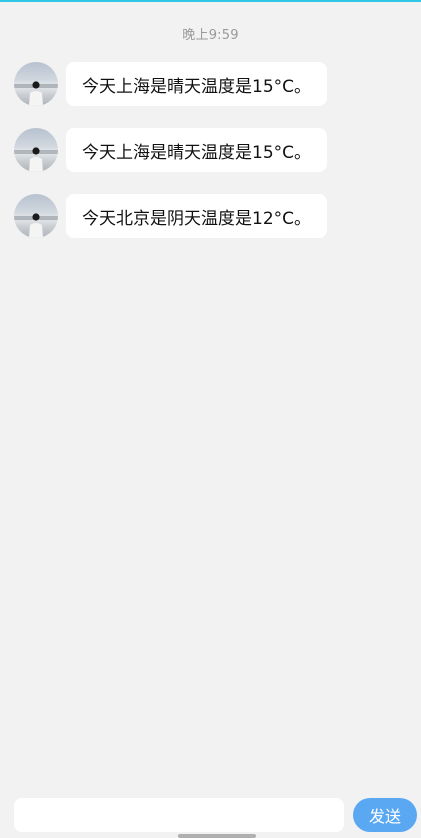  Describe the element at coordinates (179, 815) in the screenshot. I see `message-input` at that location.